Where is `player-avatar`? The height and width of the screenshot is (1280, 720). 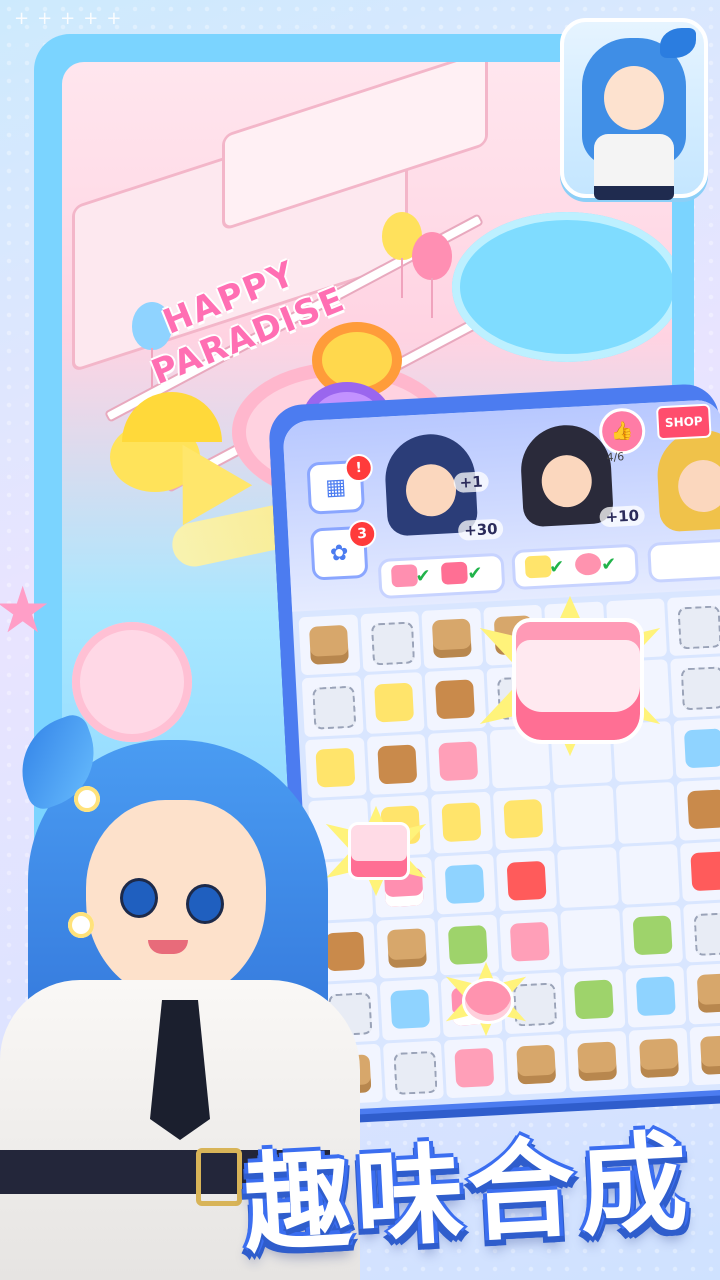 player-avatar is located at coordinates (634, 109).